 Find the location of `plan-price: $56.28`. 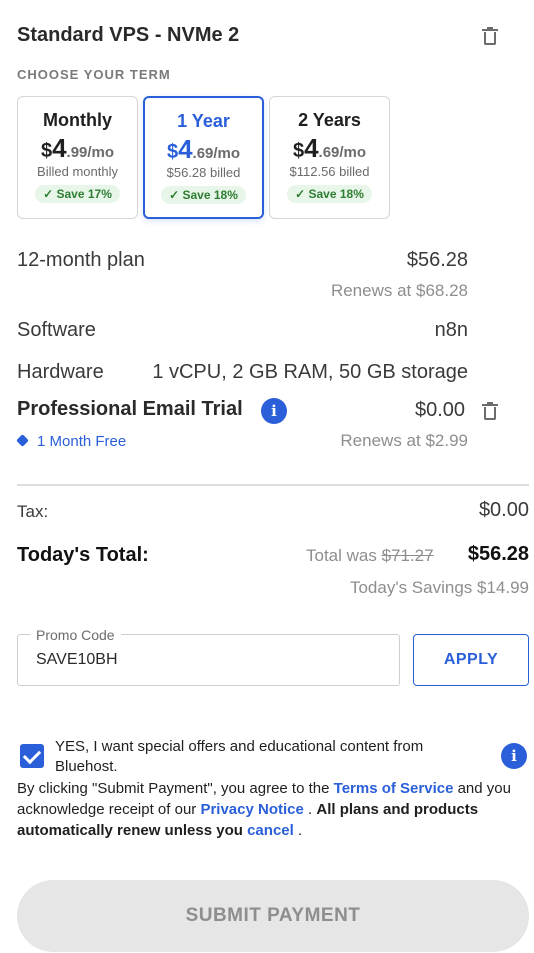

plan-price: $56.28 is located at coordinates (437, 260).